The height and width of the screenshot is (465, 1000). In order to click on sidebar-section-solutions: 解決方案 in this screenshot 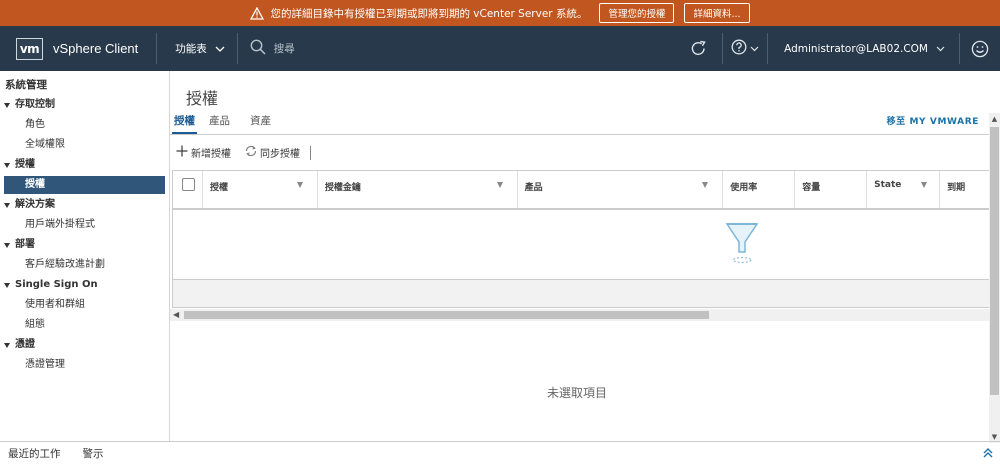, I will do `click(84, 205)`.